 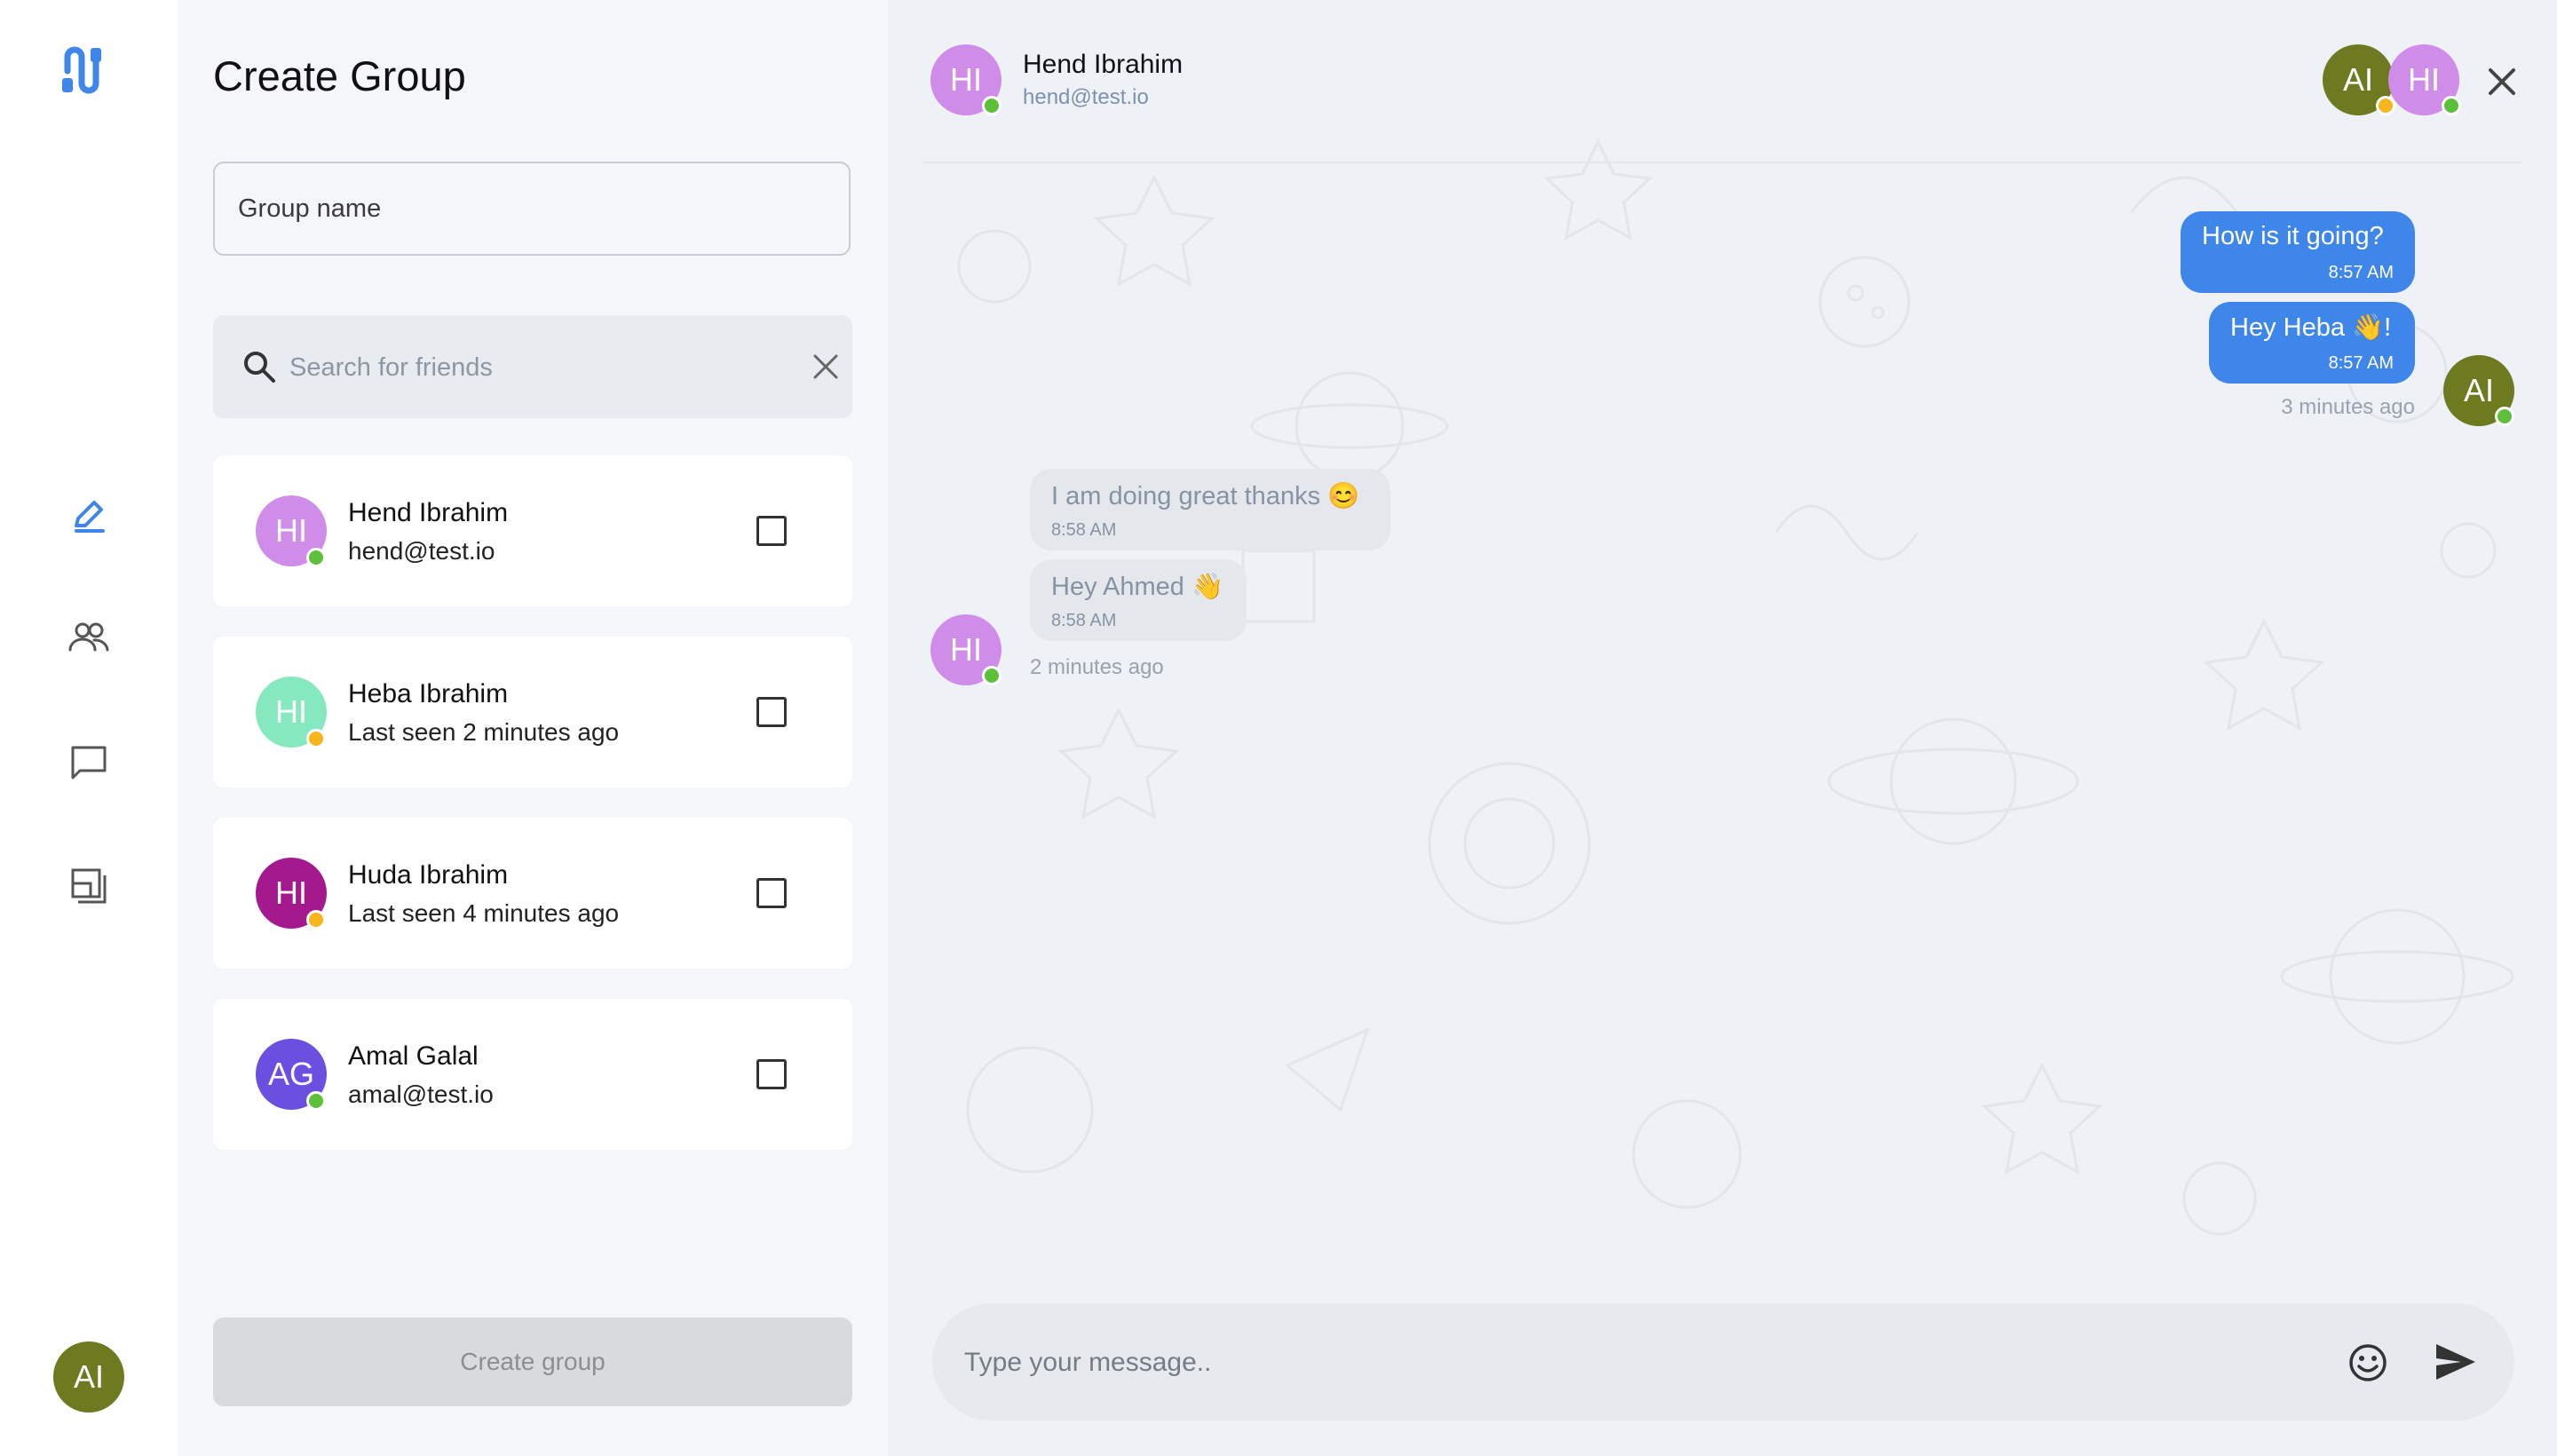 I want to click on friend-subtitle: amal@test.io, so click(x=421, y=1094).